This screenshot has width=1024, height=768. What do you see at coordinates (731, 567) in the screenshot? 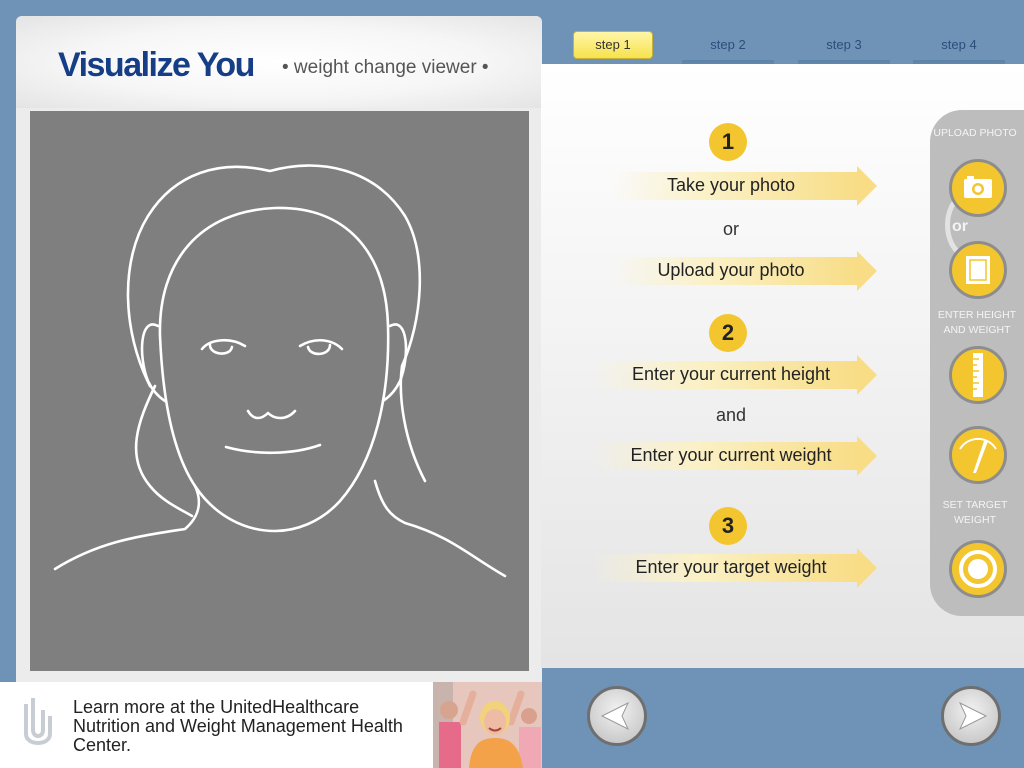
I see `target-weight-label: Enter your target weight` at bounding box center [731, 567].